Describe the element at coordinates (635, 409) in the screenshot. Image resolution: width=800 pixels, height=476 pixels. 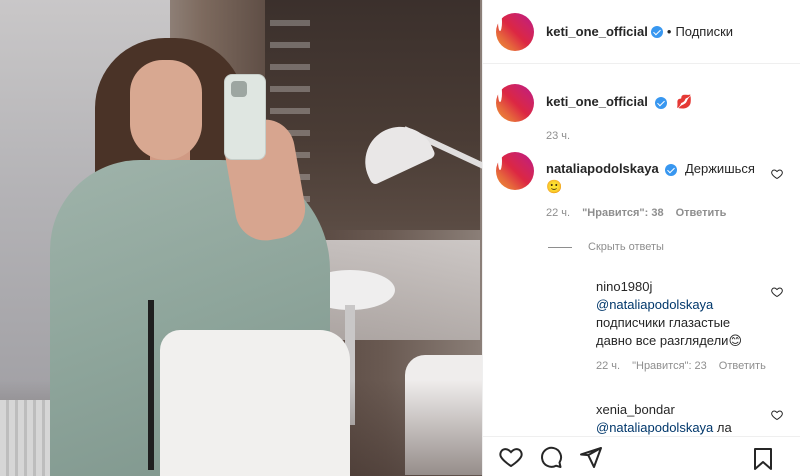
I see `reply-username: xenia_bondar` at that location.